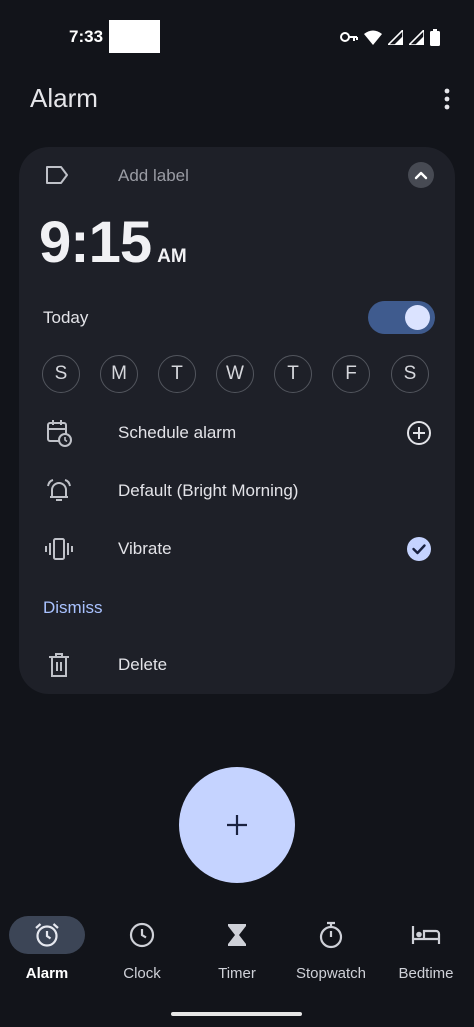 The width and height of the screenshot is (474, 1027). Describe the element at coordinates (153, 175) in the screenshot. I see `add-label-text: Add label` at that location.